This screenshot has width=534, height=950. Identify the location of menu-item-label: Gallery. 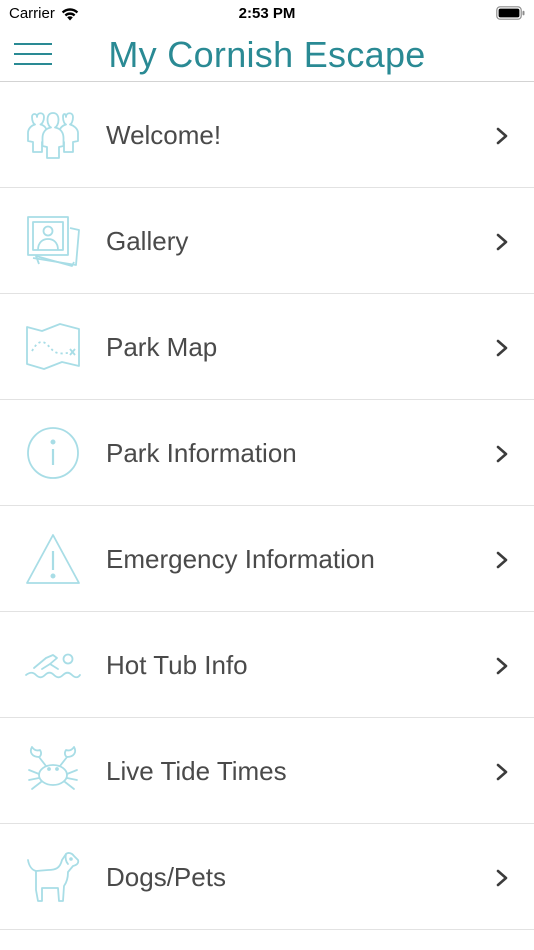
(147, 241).